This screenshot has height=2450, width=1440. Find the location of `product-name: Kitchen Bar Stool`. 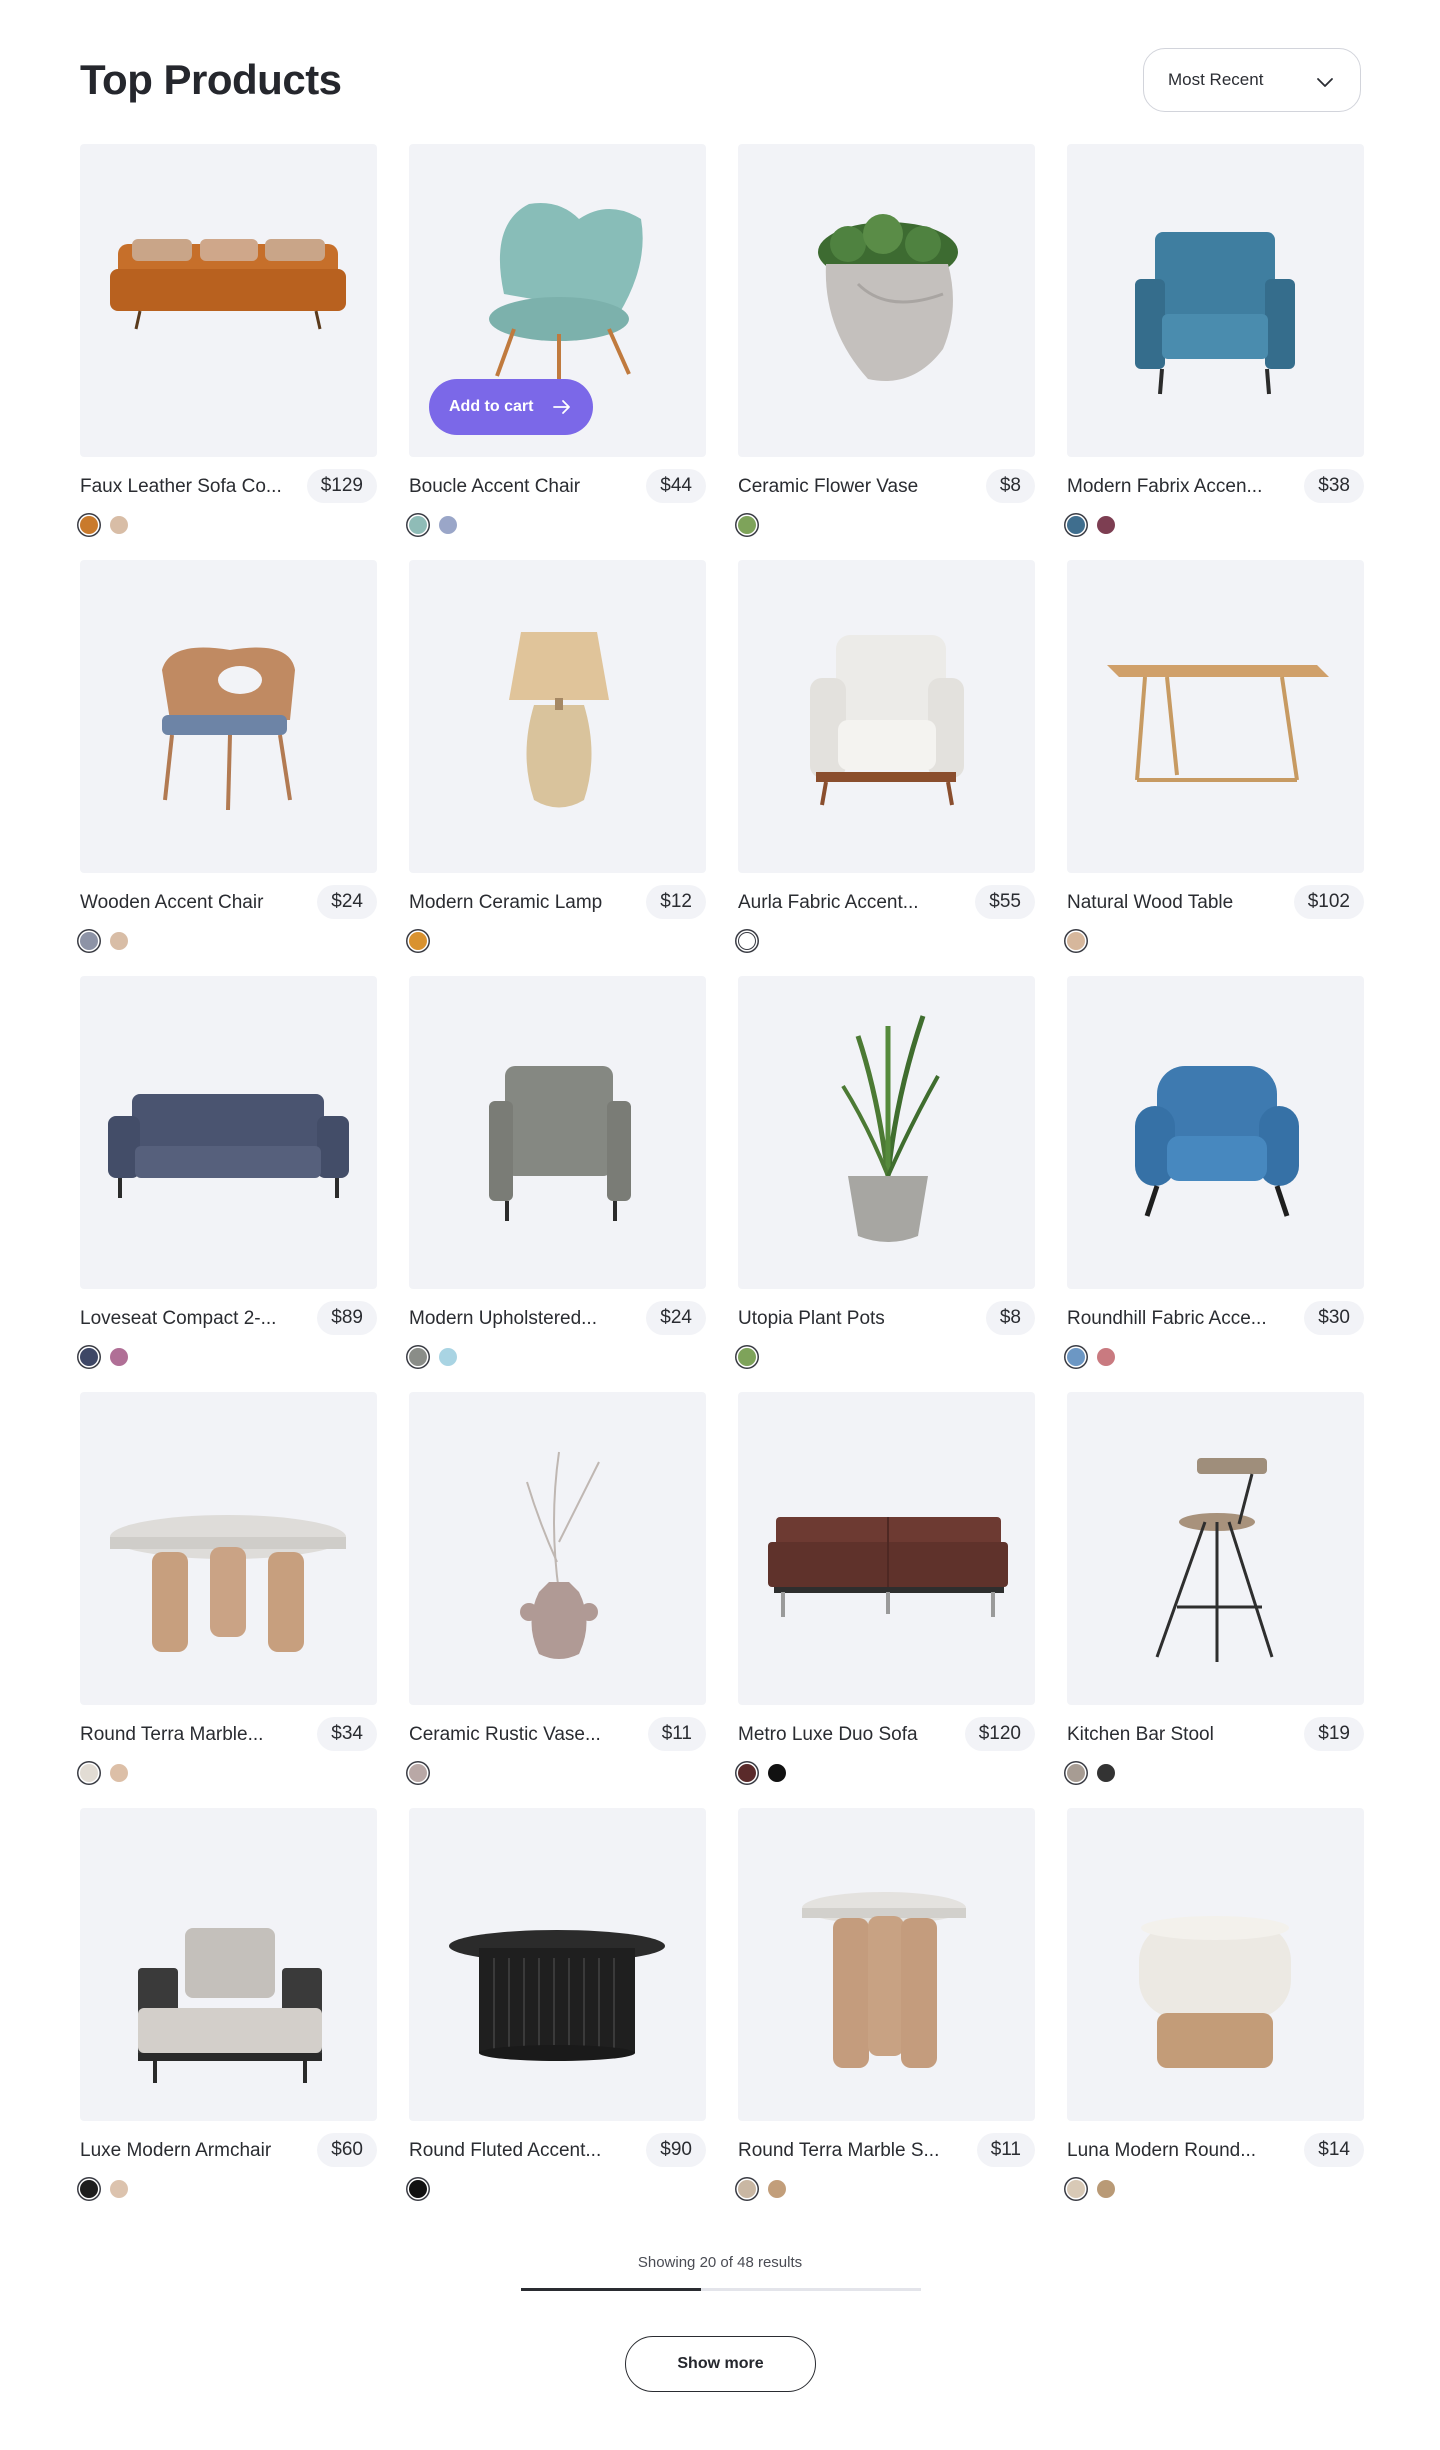

product-name: Kitchen Bar Stool is located at coordinates (1172, 1735).